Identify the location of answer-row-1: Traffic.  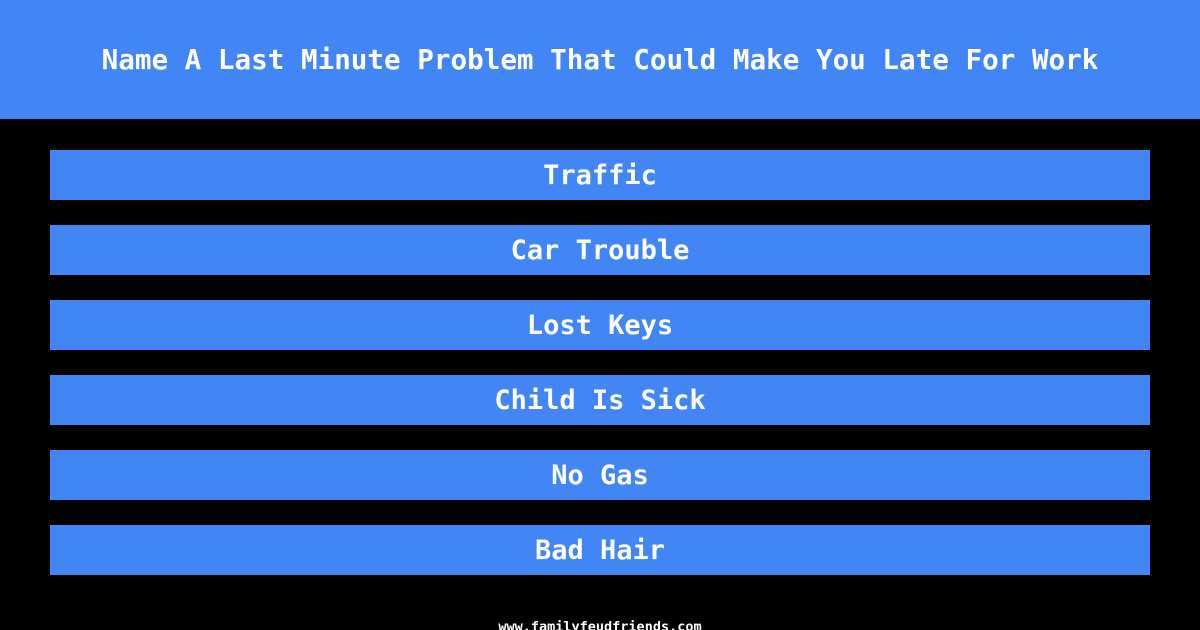
(600, 175).